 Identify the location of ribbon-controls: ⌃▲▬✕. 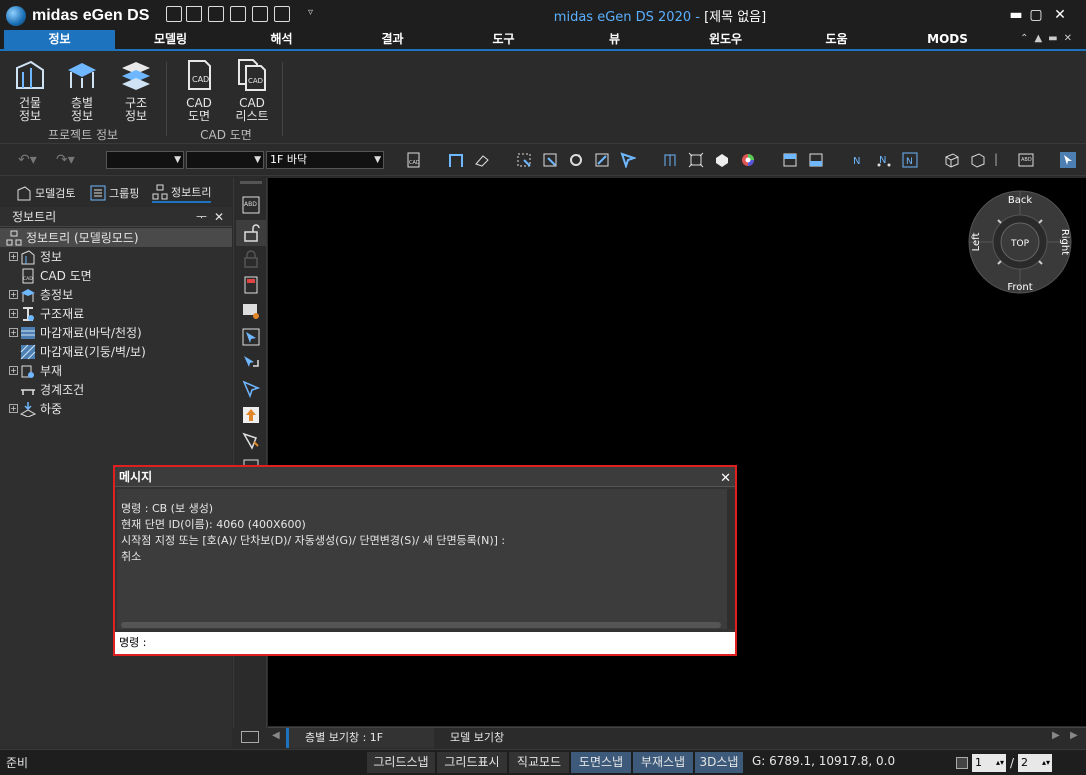
(1049, 38).